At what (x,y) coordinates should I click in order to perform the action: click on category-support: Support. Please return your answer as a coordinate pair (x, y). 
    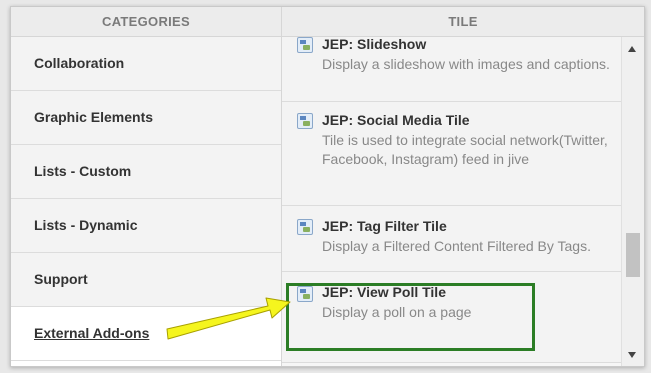
    Looking at the image, I should click on (146, 280).